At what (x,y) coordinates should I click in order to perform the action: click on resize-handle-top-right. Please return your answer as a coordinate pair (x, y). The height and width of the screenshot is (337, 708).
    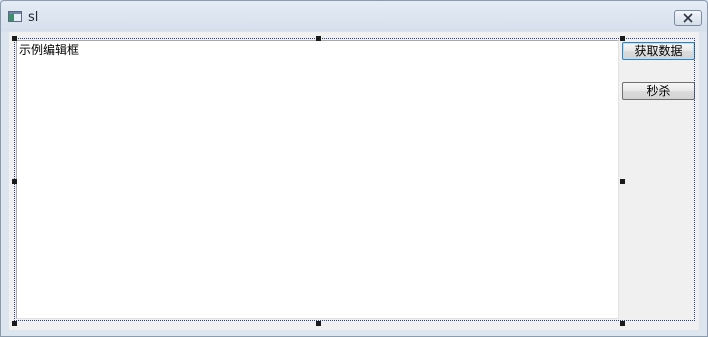
    Looking at the image, I should click on (622, 38).